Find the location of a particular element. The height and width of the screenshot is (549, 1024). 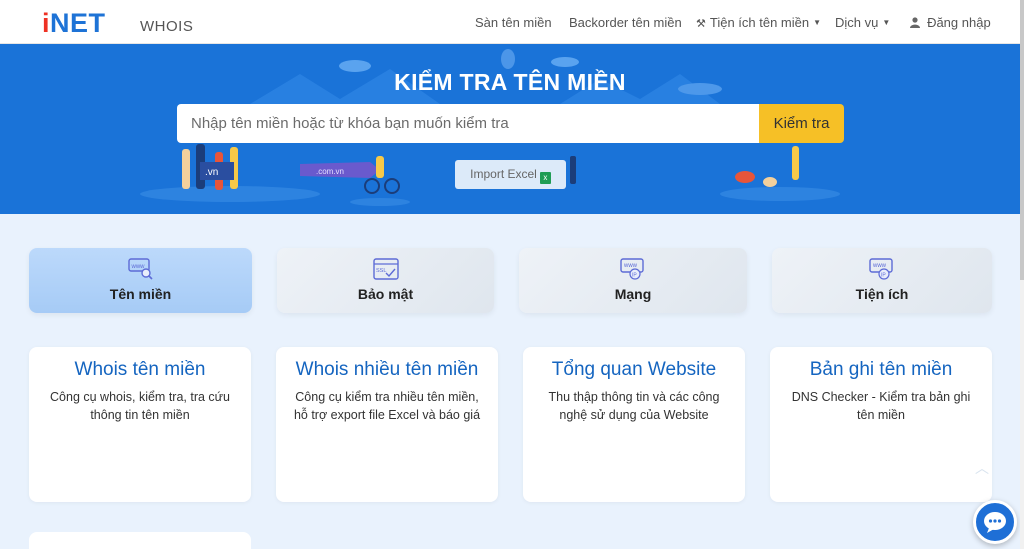

nav-domain-market: Sàn tên miền is located at coordinates (513, 22).